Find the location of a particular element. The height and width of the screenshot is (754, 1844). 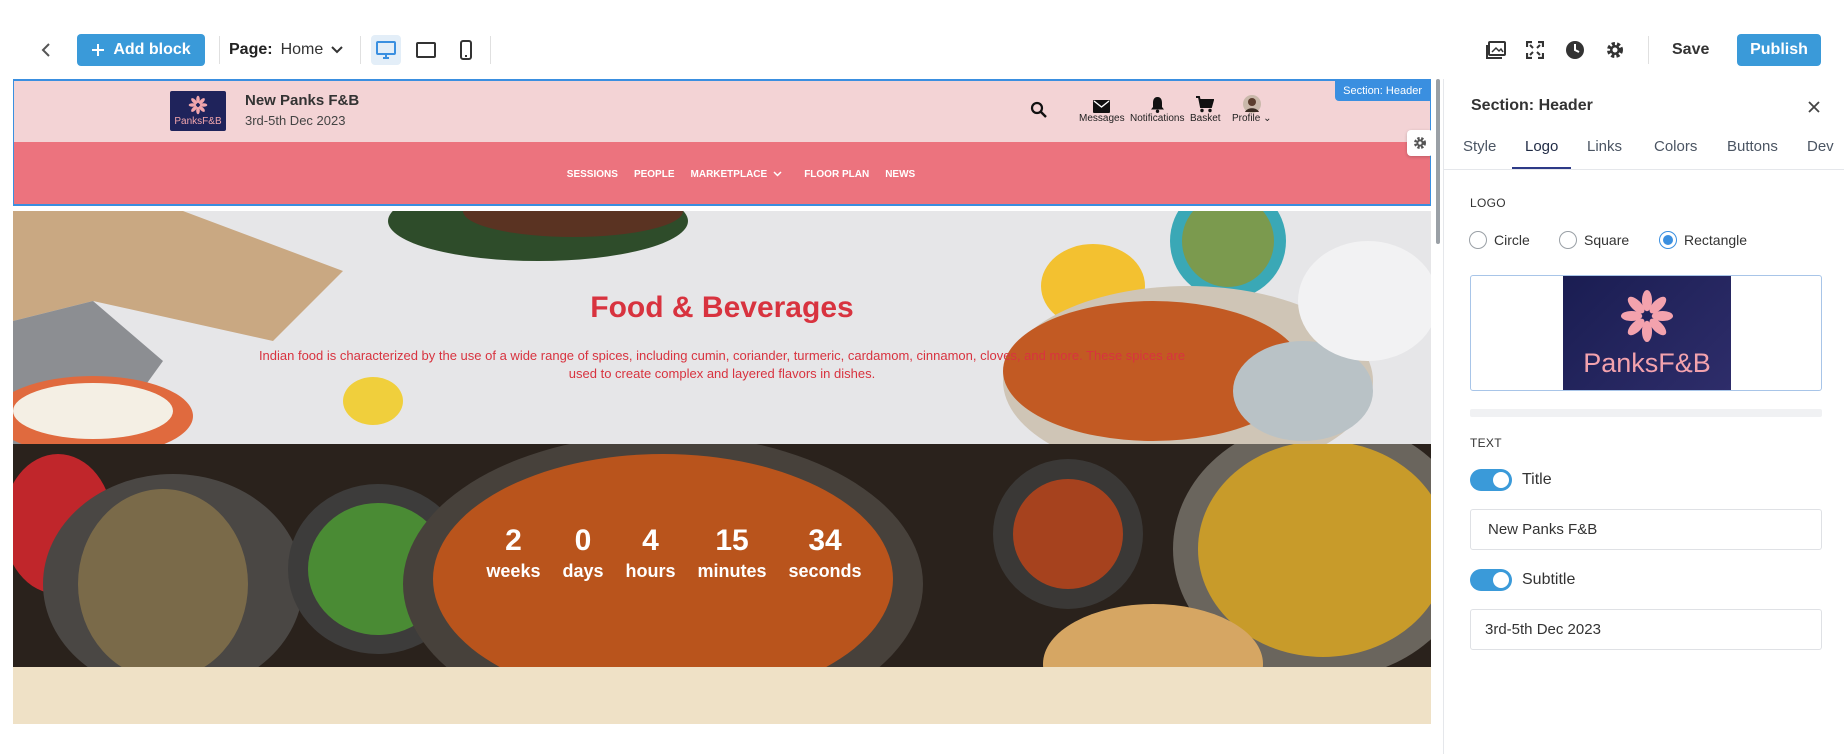

nav-news: NEWS is located at coordinates (900, 174).